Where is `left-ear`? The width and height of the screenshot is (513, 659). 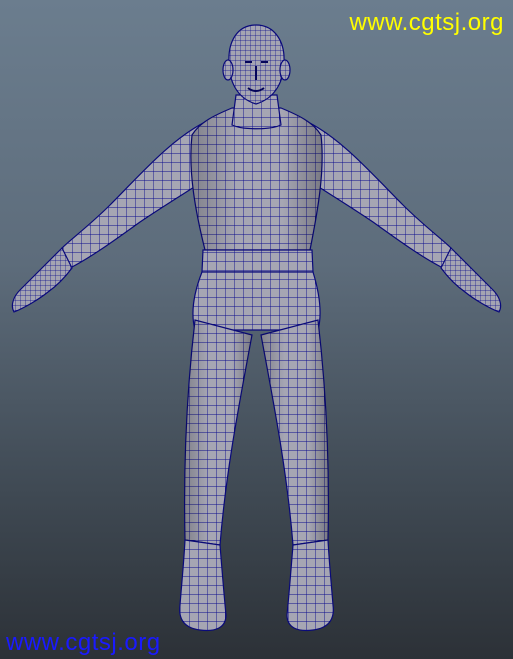 left-ear is located at coordinates (228, 70).